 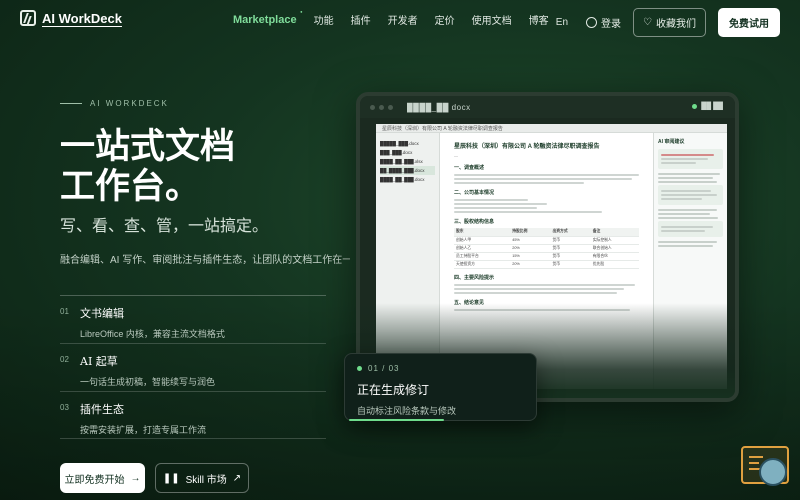 What do you see at coordinates (546, 232) in the screenshot?
I see `table-row: 股东 持股比例 出资方式 备注` at bounding box center [546, 232].